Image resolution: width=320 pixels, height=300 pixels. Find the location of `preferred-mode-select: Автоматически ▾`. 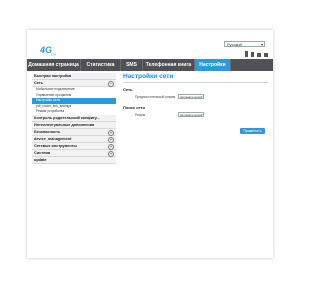

preferred-mode-select: Автоматически ▾ is located at coordinates (191, 96).